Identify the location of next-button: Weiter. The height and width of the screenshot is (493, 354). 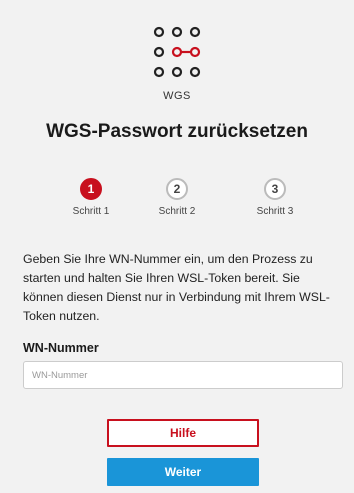
(183, 472).